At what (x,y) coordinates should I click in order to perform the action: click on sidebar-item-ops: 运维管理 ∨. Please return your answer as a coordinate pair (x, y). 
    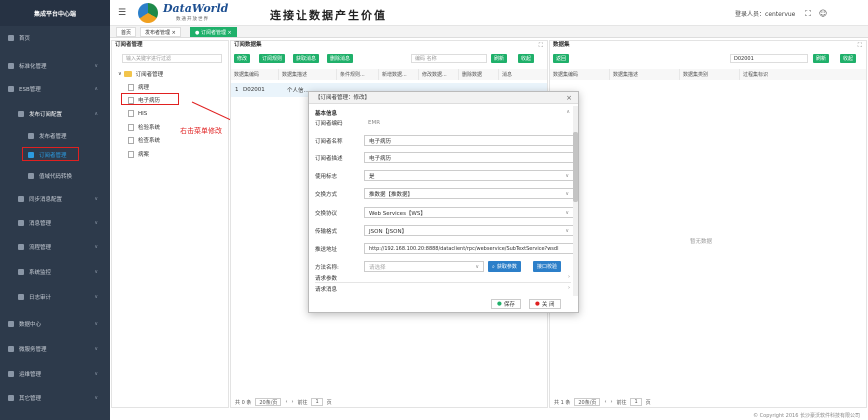
    Looking at the image, I should click on (55, 374).